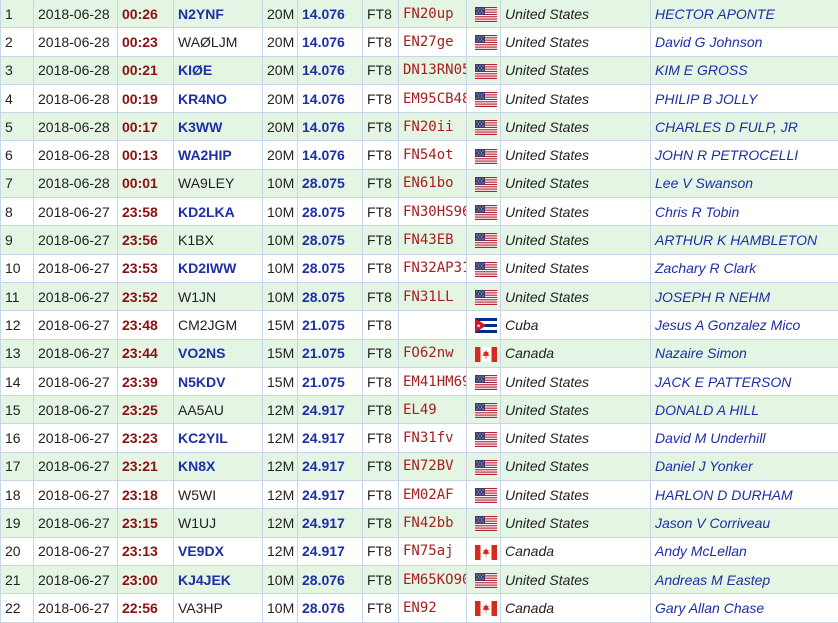  I want to click on callsign-link: KD2LKA, so click(218, 212).